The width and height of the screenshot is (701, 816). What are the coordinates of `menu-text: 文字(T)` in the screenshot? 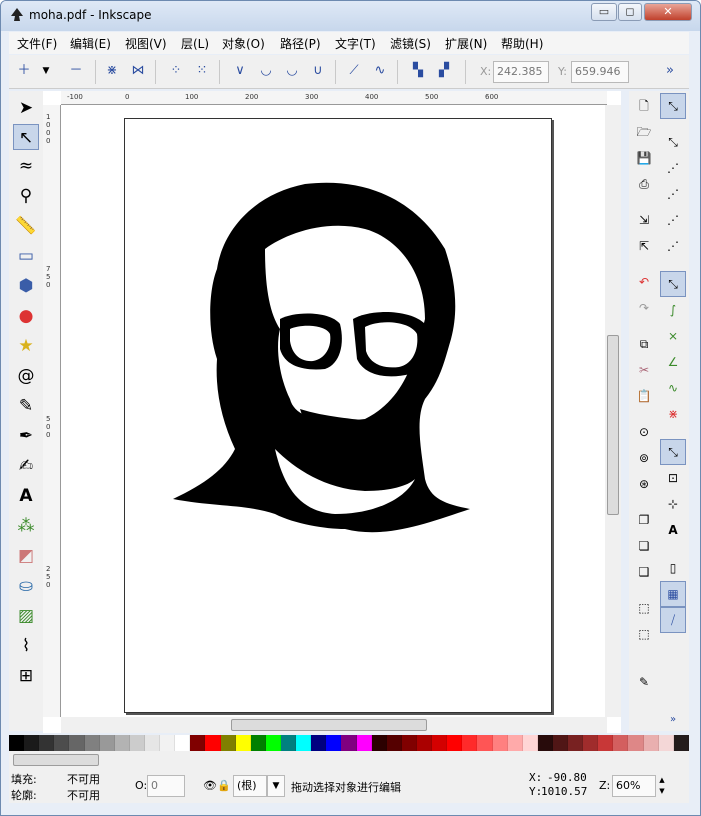 It's located at (355, 43).